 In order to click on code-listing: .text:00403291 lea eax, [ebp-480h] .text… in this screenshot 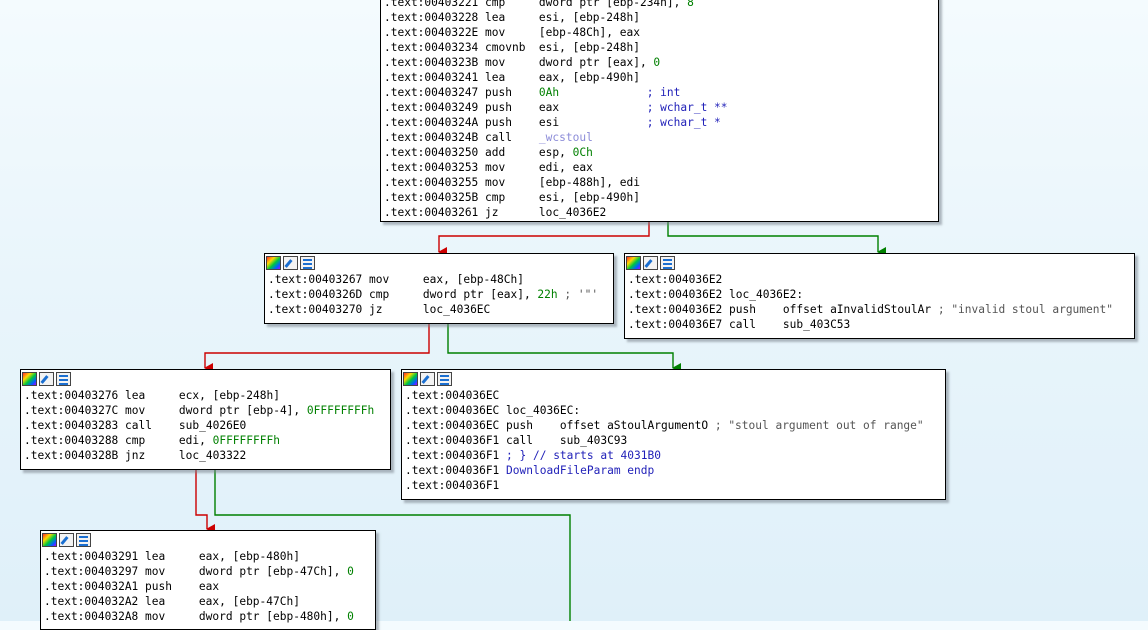, I will do `click(208, 586)`.